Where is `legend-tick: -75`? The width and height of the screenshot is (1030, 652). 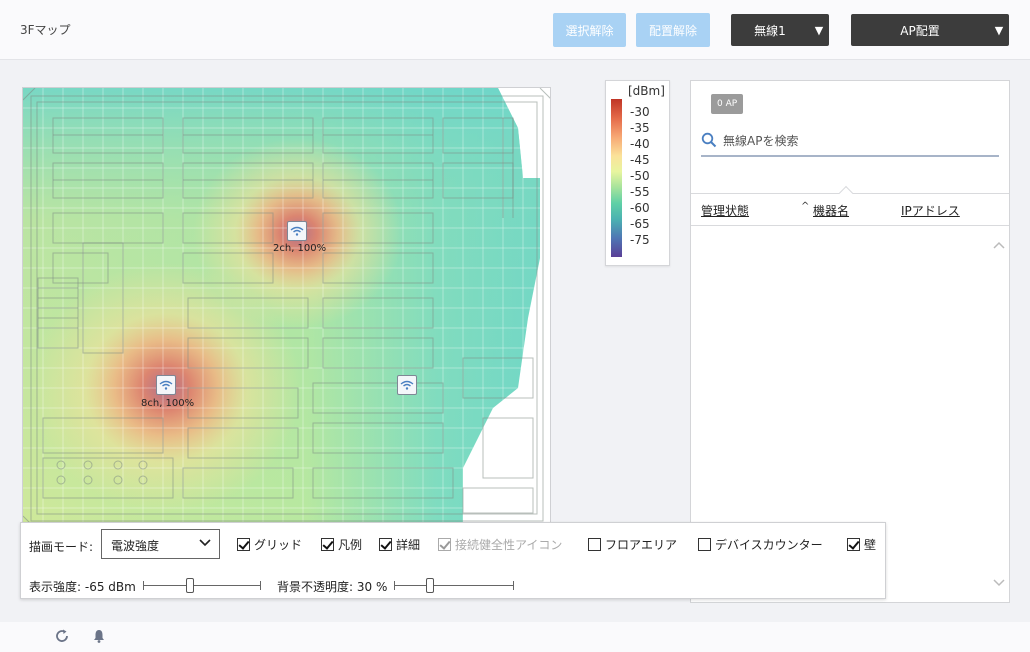 legend-tick: -75 is located at coordinates (640, 240).